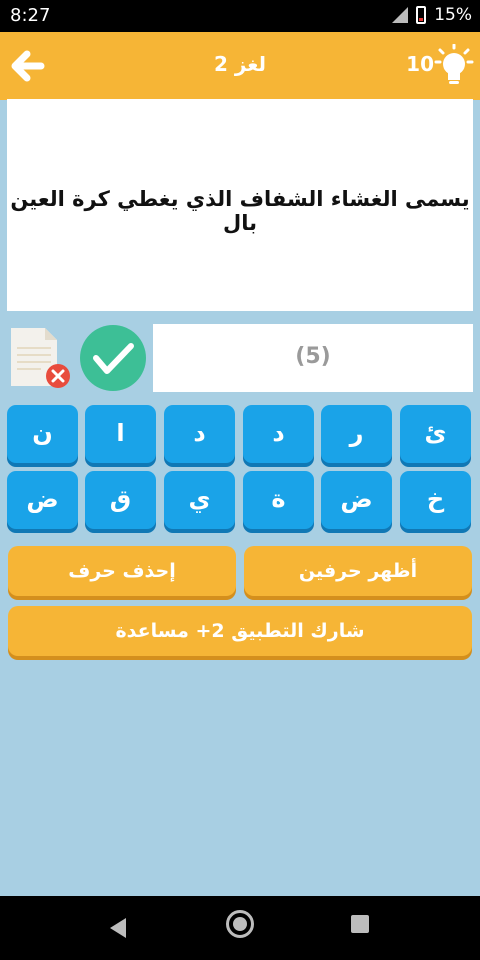 This screenshot has width=480, height=960. Describe the element at coordinates (421, 15) in the screenshot. I see `battery-icon` at that location.